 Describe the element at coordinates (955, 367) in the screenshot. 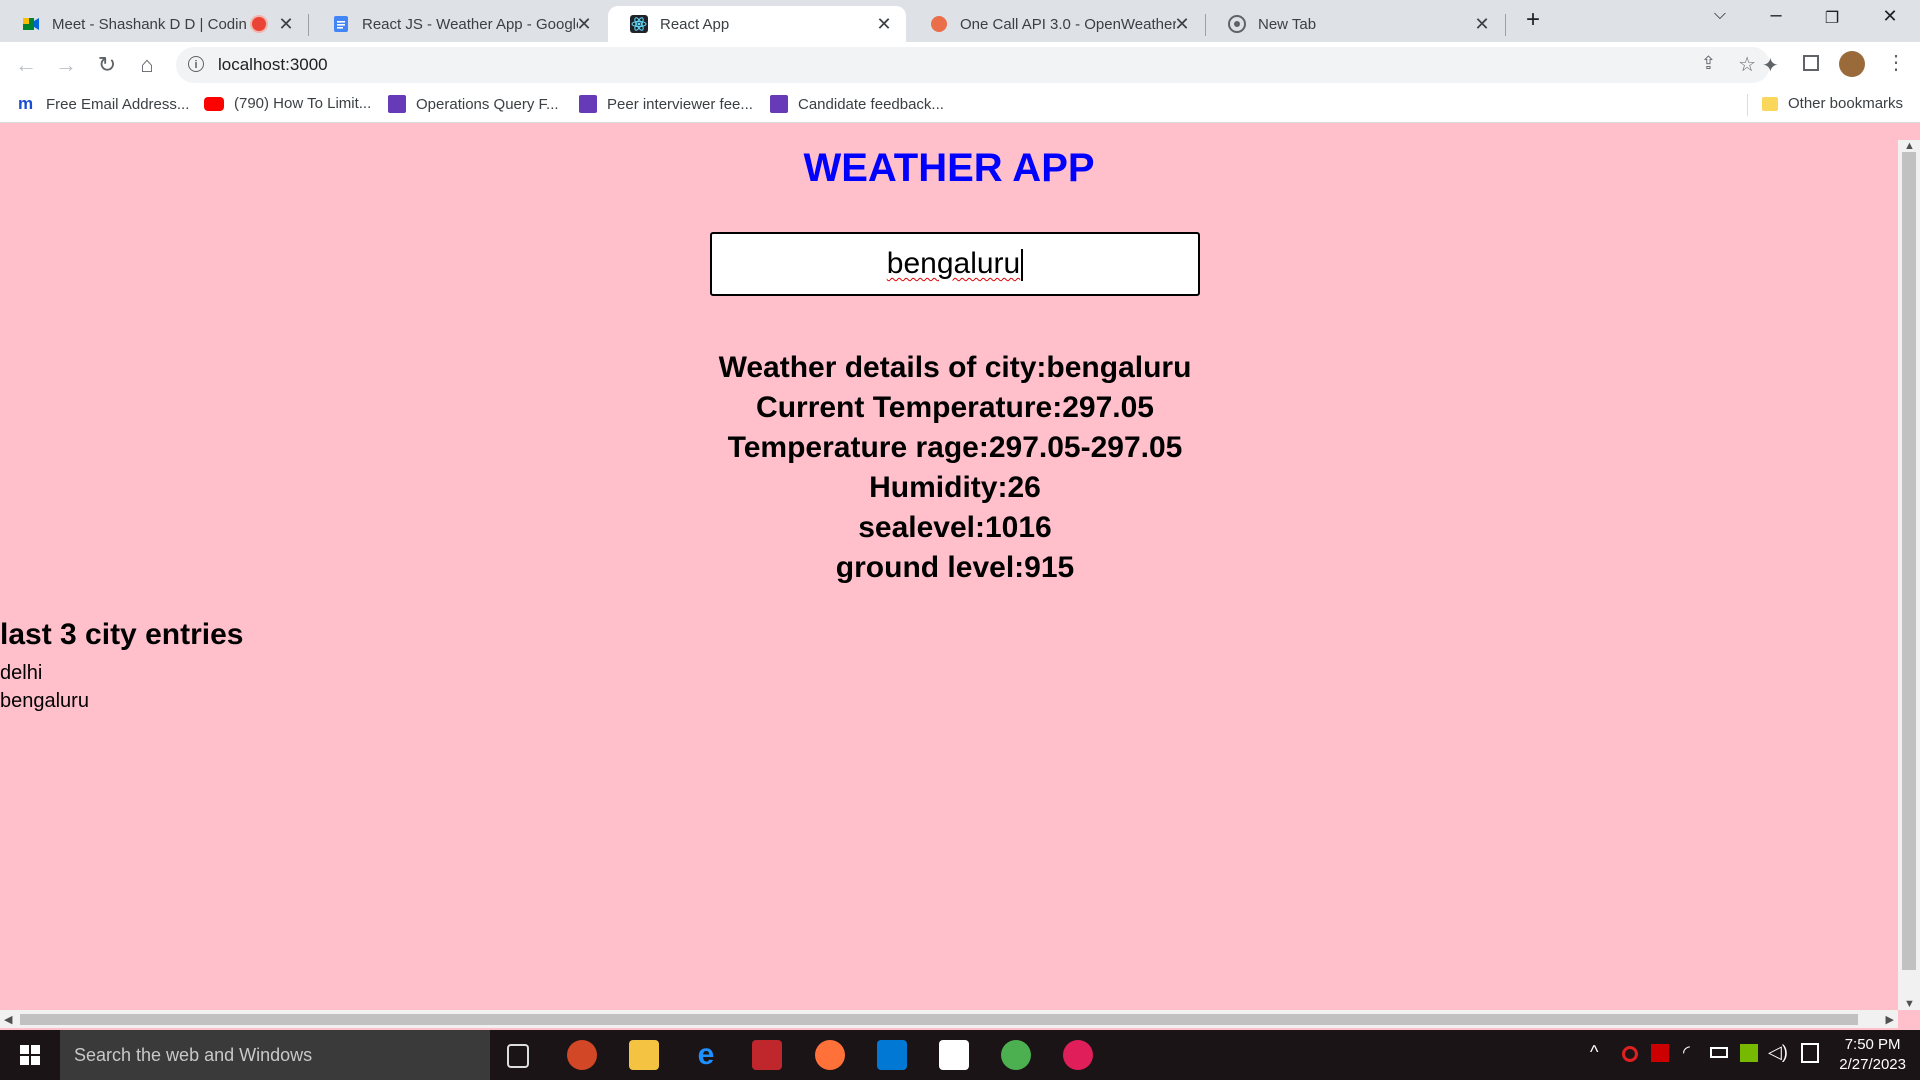

I see `city-detail: Weather details of city:bengaluru` at that location.